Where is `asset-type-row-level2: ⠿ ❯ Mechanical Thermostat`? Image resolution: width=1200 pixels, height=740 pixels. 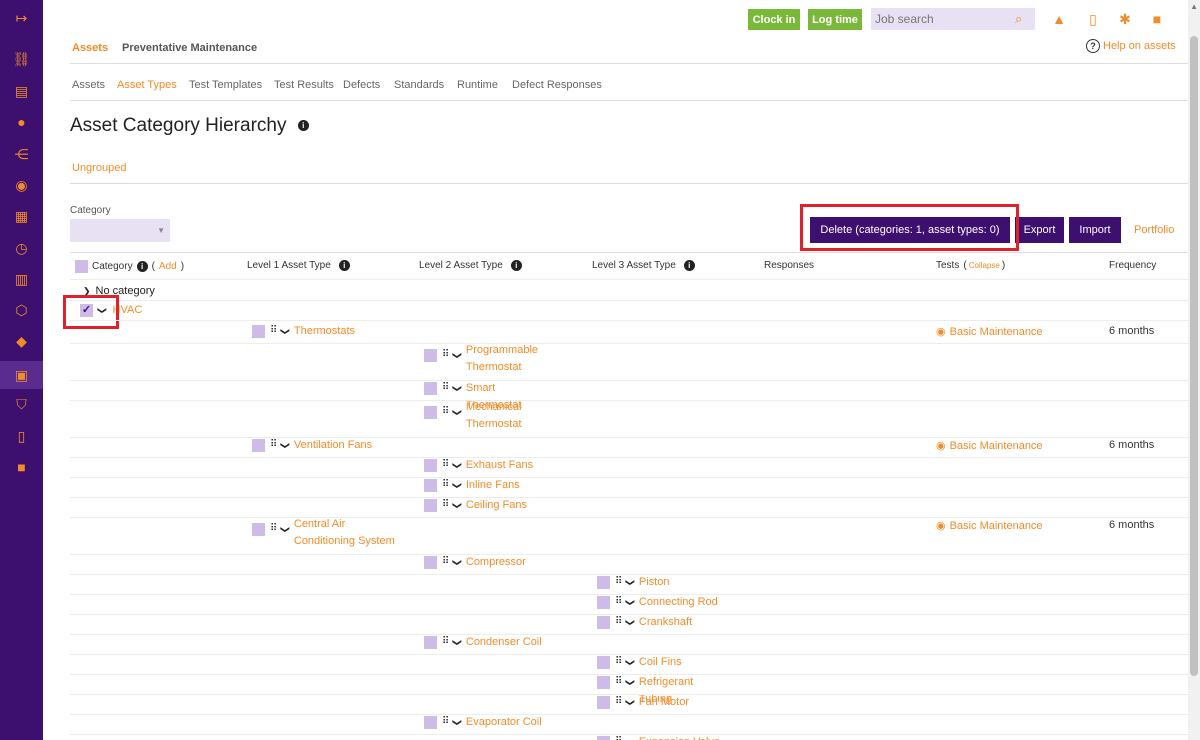 asset-type-row-level2: ⠿ ❯ Mechanical Thermostat is located at coordinates (487, 417).